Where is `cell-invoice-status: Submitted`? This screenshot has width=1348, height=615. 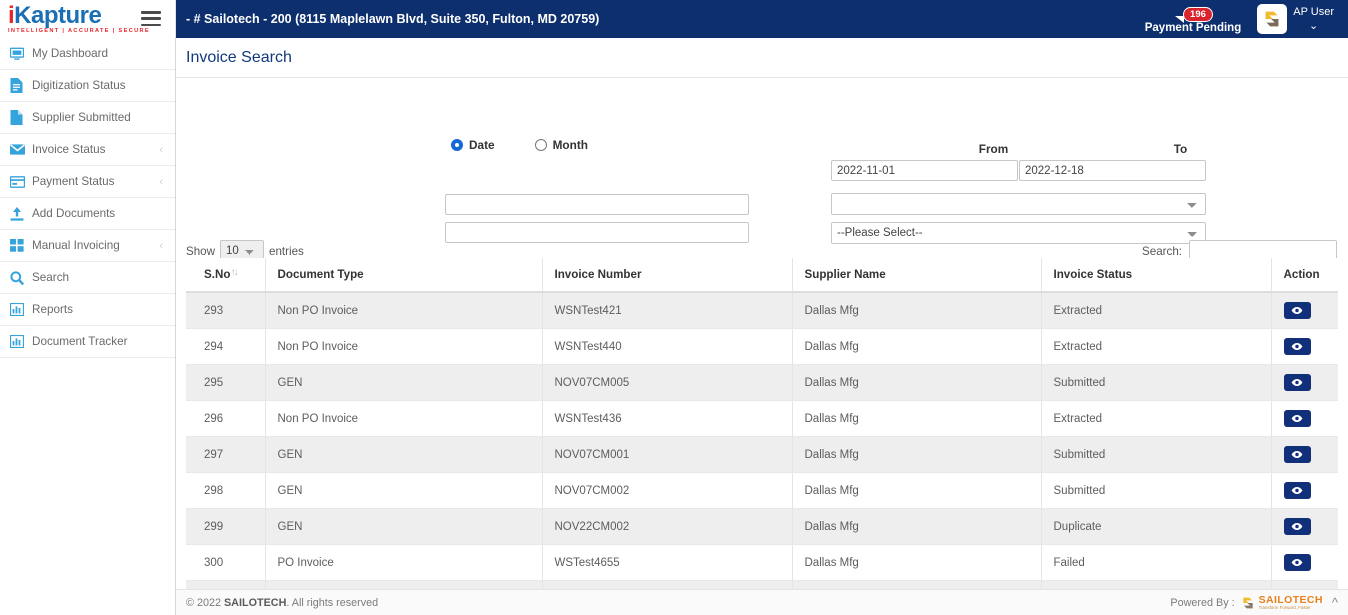
cell-invoice-status: Submitted is located at coordinates (1156, 454).